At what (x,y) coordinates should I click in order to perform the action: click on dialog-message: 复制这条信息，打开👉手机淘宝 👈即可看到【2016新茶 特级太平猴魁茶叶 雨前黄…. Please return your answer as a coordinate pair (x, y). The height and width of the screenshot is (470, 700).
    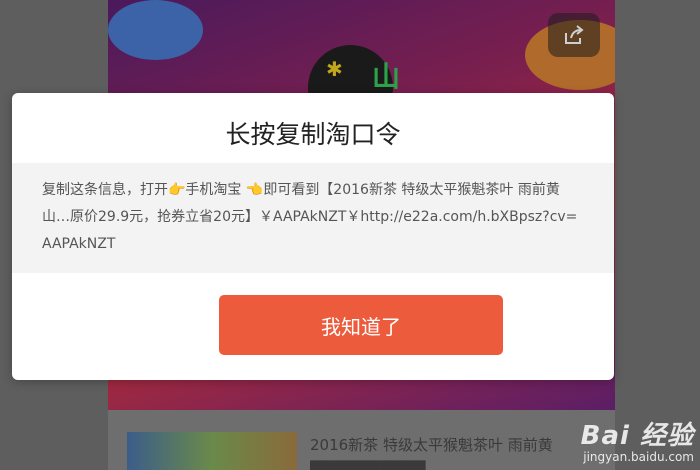
    Looking at the image, I should click on (310, 217).